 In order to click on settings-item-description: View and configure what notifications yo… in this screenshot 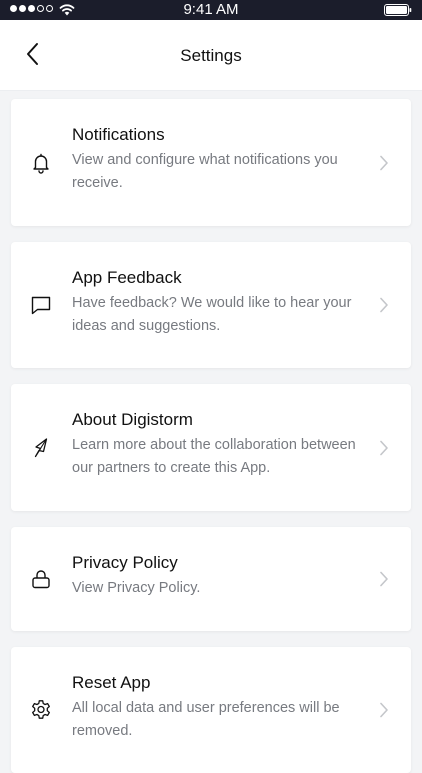, I will do `click(205, 171)`.